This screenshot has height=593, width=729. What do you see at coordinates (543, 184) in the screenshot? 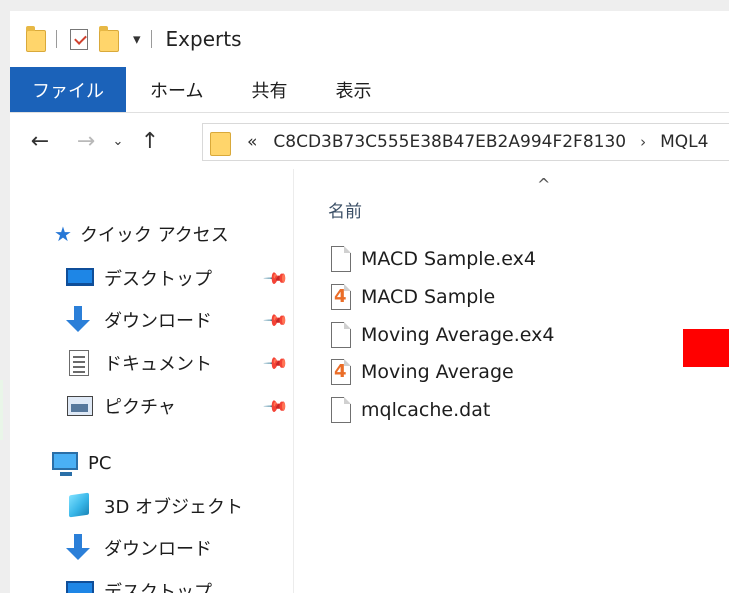
I see `sort-ascending-icon: ^` at bounding box center [543, 184].